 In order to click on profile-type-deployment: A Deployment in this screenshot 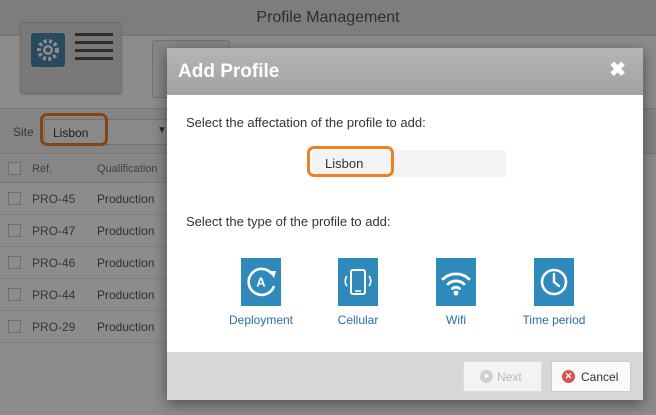, I will do `click(261, 294)`.